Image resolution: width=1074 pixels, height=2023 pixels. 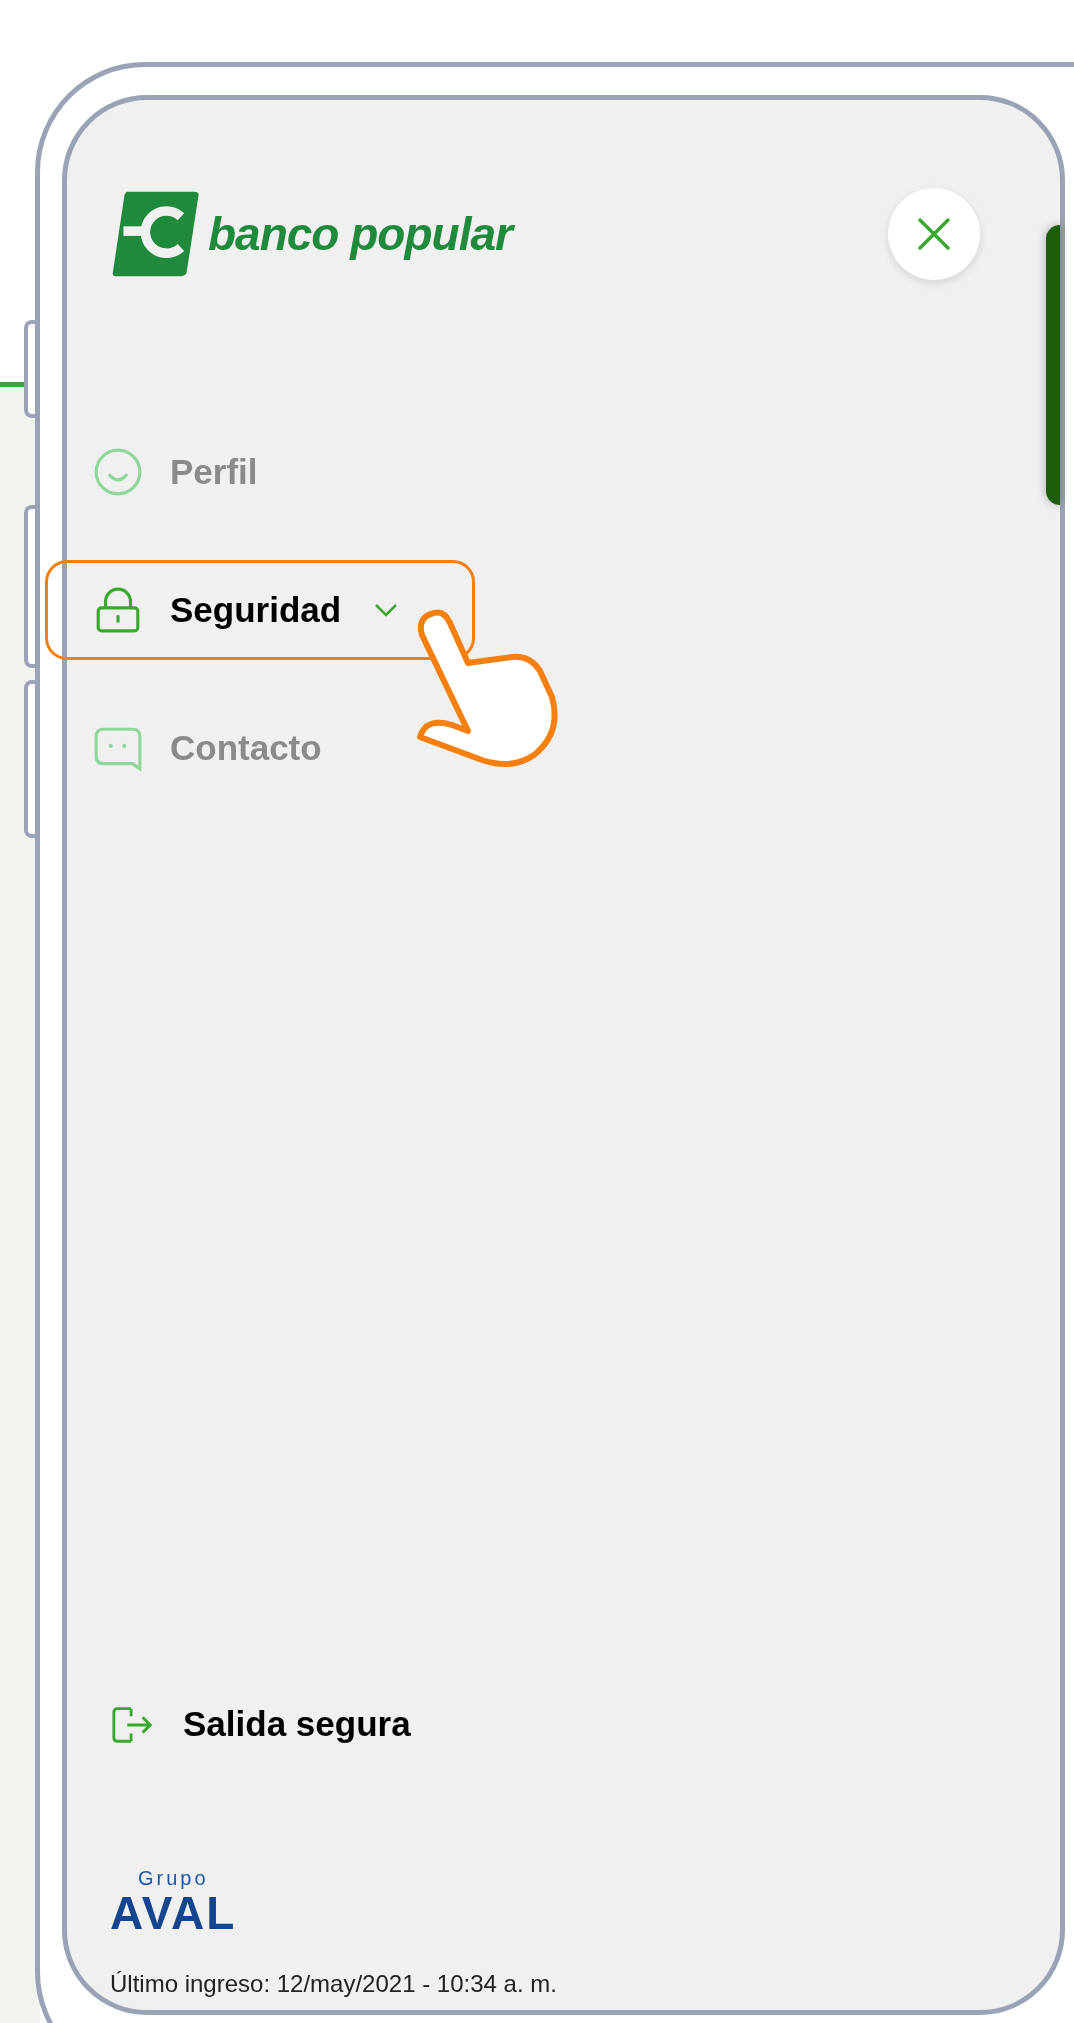 I want to click on logout-button: Salida segura, so click(x=260, y=1724).